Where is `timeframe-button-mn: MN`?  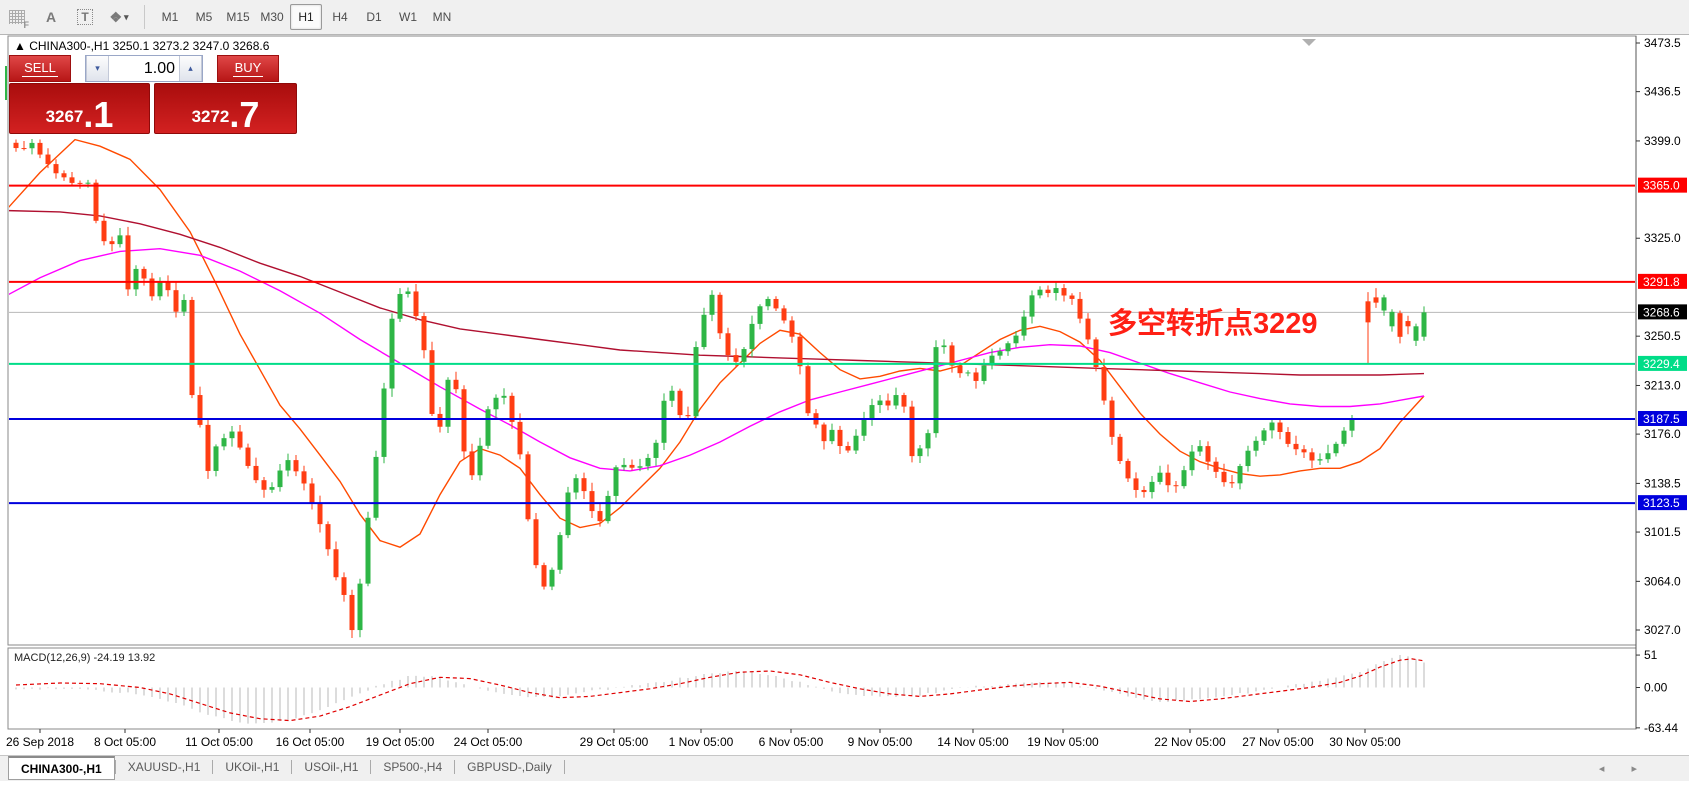 timeframe-button-mn: MN is located at coordinates (442, 17).